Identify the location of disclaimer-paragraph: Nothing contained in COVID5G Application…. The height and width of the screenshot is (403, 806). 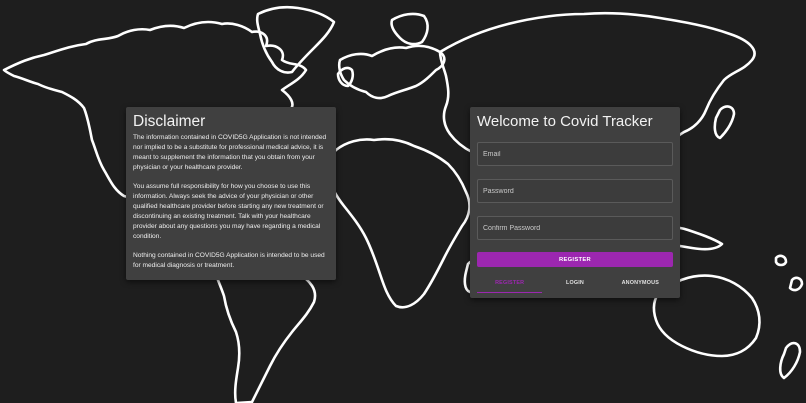
(229, 260).